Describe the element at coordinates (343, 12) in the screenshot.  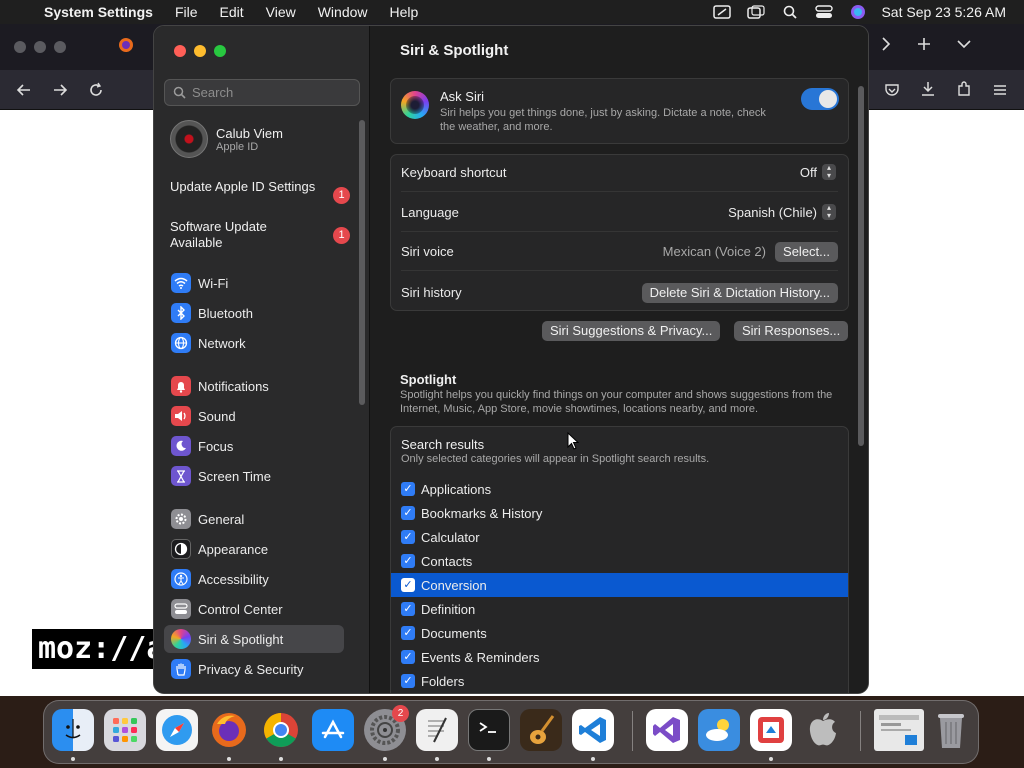
I see `menu-window: Window` at that location.